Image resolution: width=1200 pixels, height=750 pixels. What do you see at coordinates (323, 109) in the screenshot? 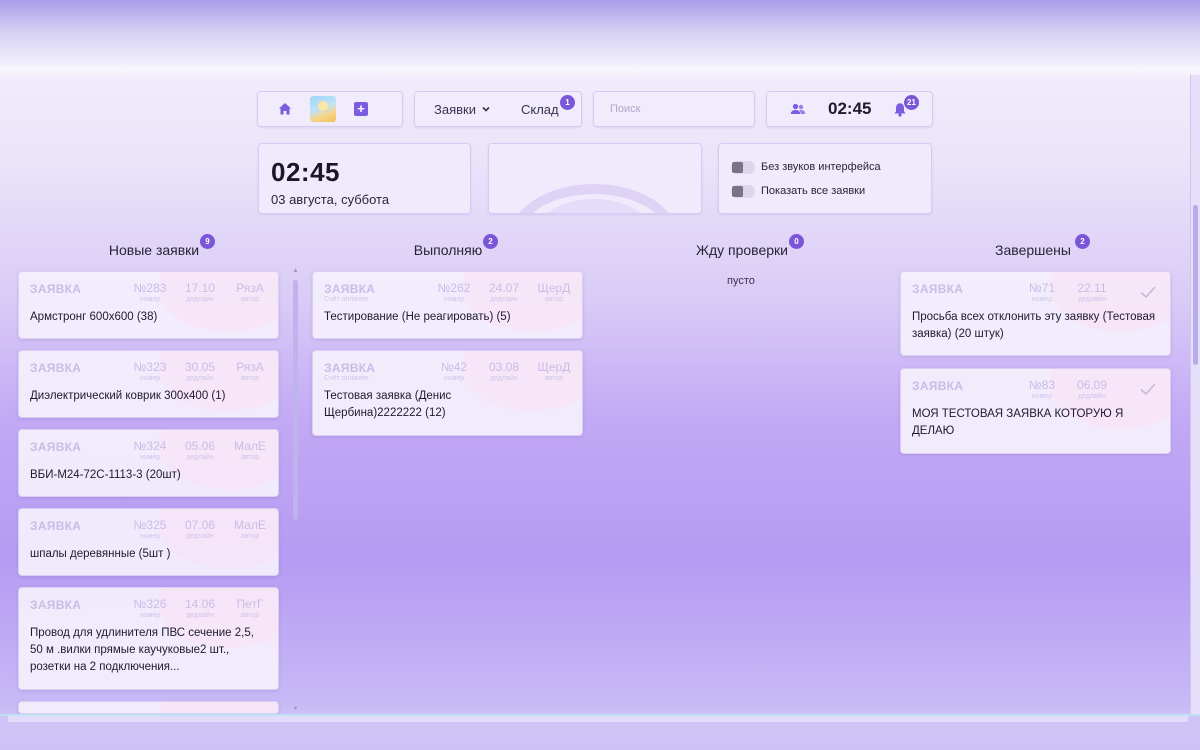
I see `avatar` at bounding box center [323, 109].